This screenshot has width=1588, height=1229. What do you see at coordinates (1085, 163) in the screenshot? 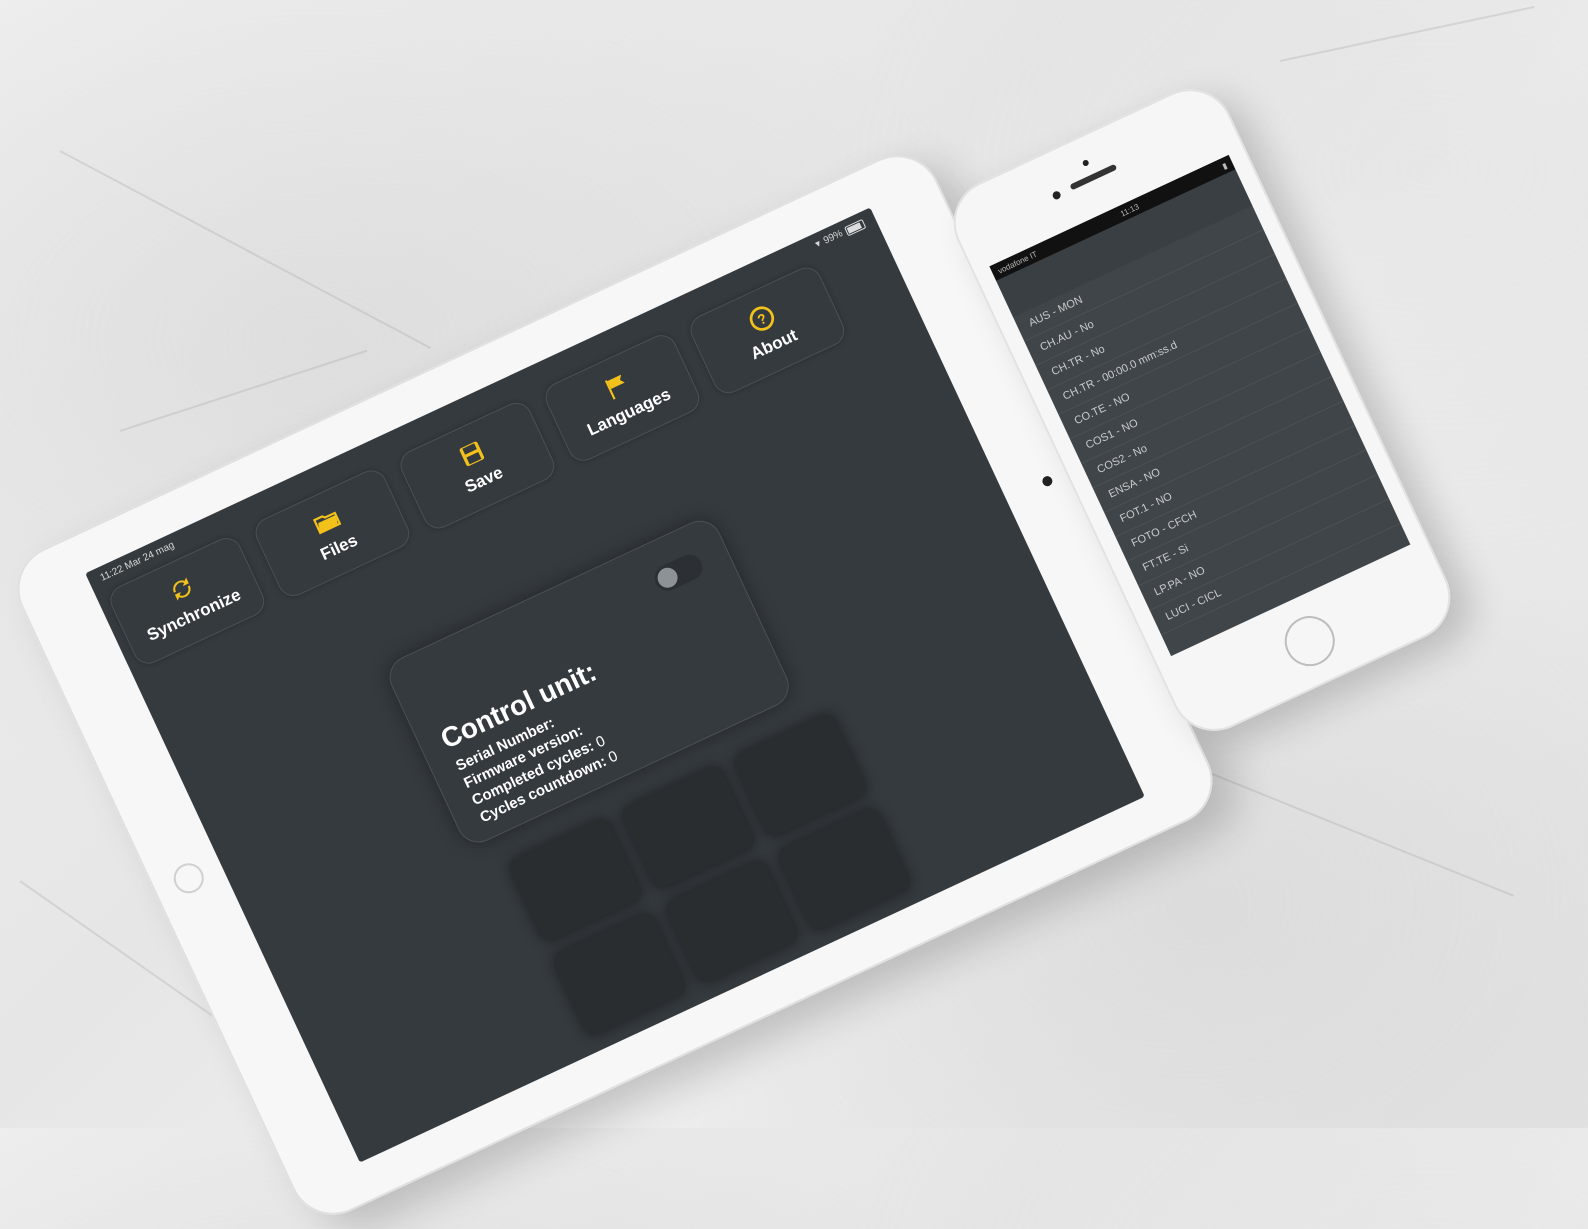
I see `phone-sensor` at bounding box center [1085, 163].